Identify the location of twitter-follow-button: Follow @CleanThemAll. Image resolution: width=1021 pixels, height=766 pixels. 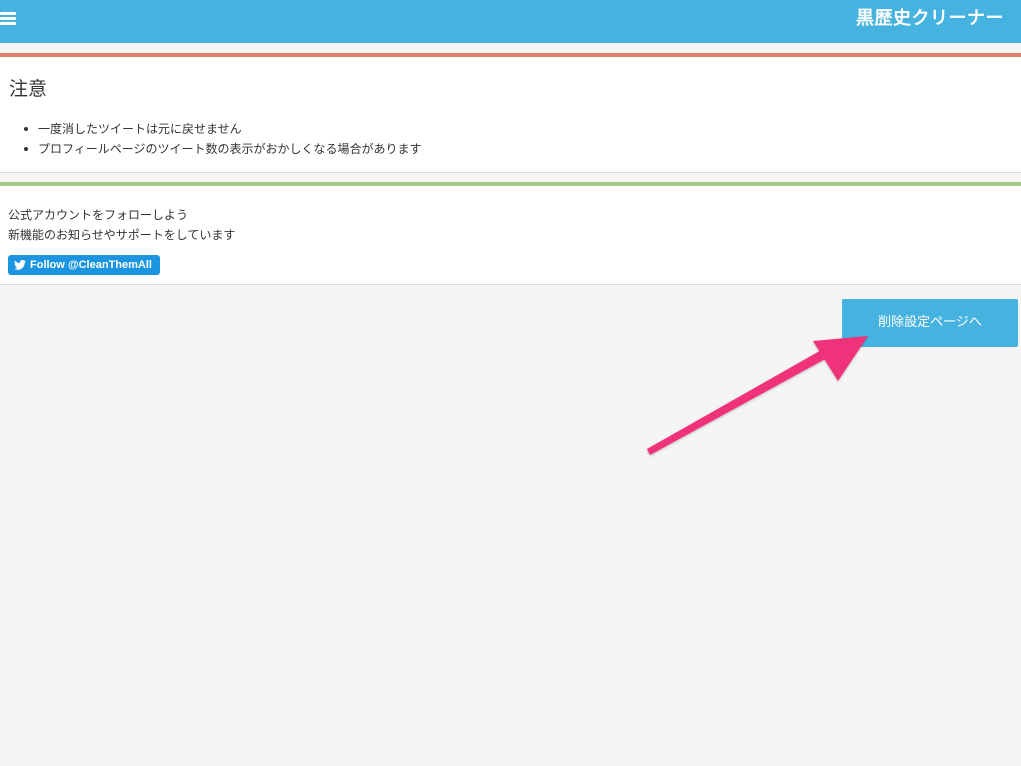
(84, 265).